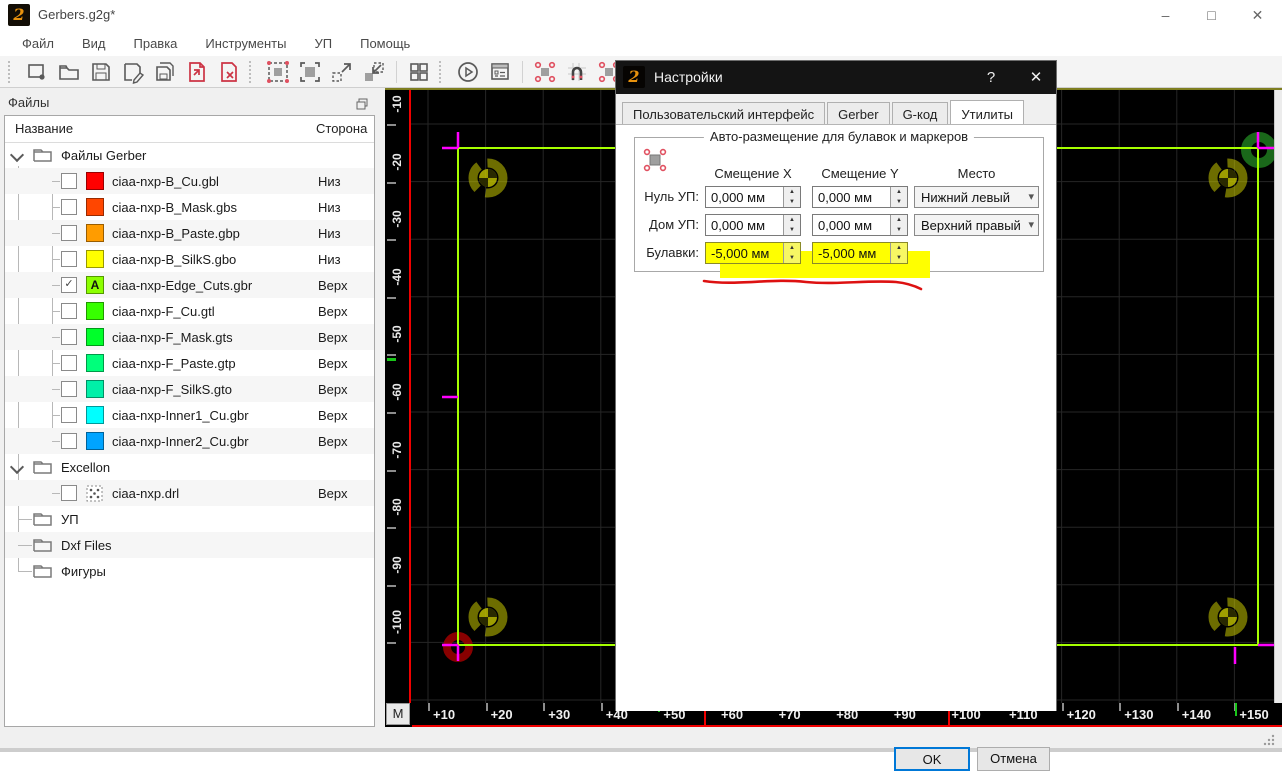  Describe the element at coordinates (991, 77) in the screenshot. I see `dialog-help-button: ?` at that location.